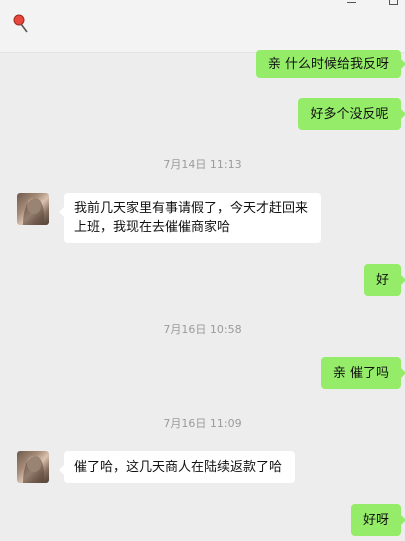 The image size is (405, 541). What do you see at coordinates (202, 329) in the screenshot?
I see `timestamp: 7月16日 10:58` at bounding box center [202, 329].